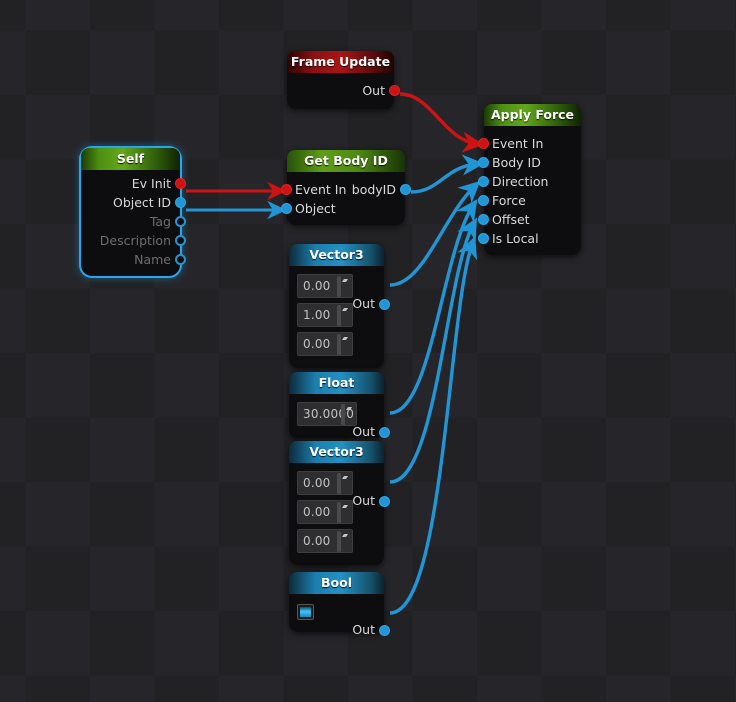 This screenshot has height=702, width=736. Describe the element at coordinates (447, 174) in the screenshot. I see `wire-bodyid-bodyid` at that location.